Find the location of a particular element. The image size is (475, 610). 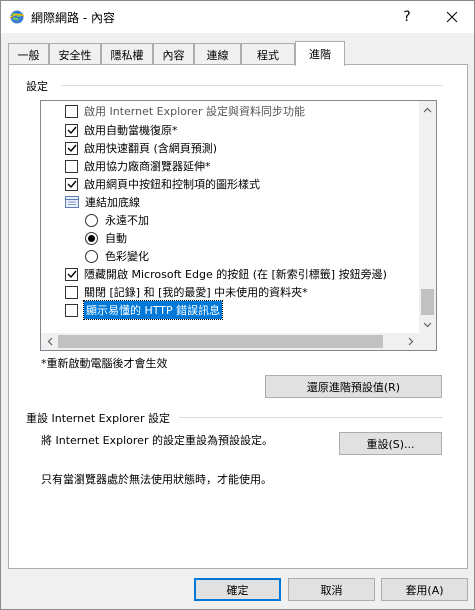

tab-programs: 程式 is located at coordinates (268, 54).